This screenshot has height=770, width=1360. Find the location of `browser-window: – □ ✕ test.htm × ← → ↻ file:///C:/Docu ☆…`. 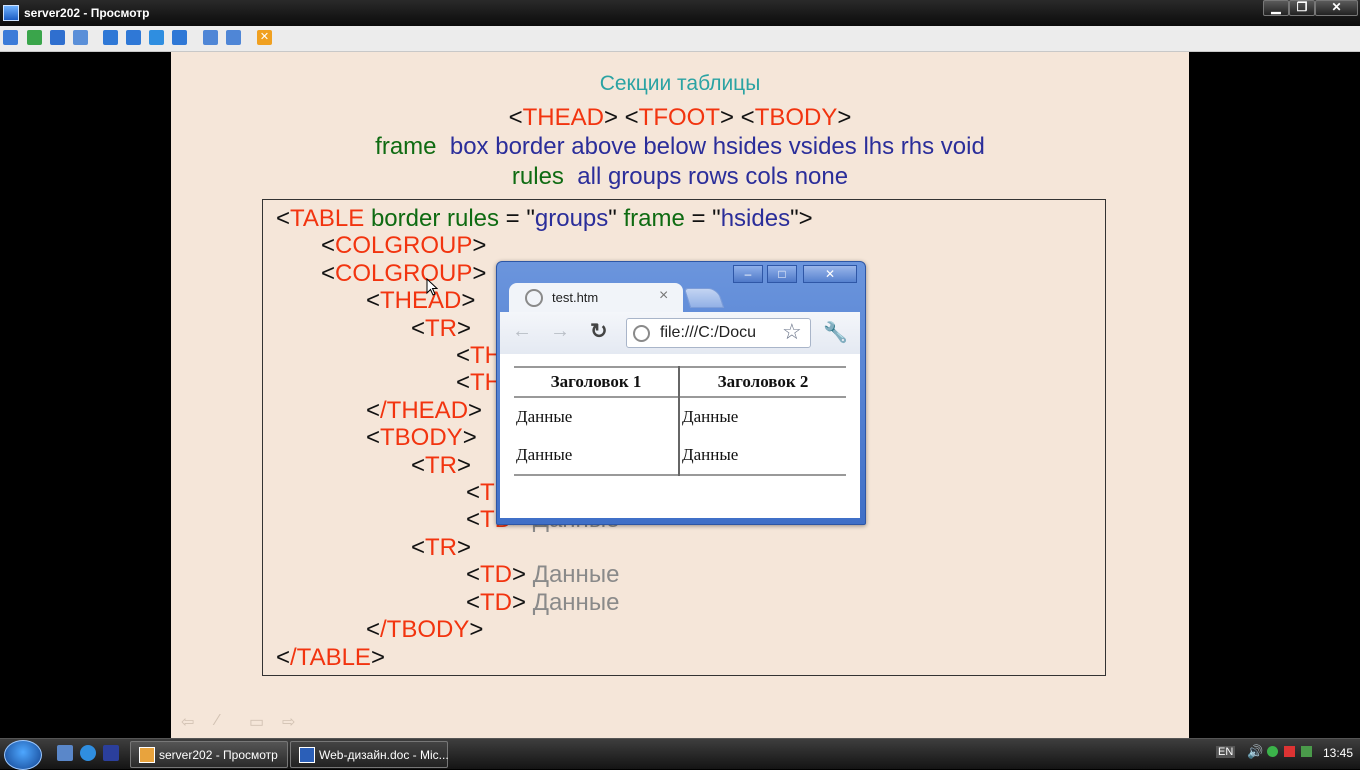

browser-window: – □ ✕ test.htm × ← → ↻ file:///C:/Docu ☆… is located at coordinates (681, 393).